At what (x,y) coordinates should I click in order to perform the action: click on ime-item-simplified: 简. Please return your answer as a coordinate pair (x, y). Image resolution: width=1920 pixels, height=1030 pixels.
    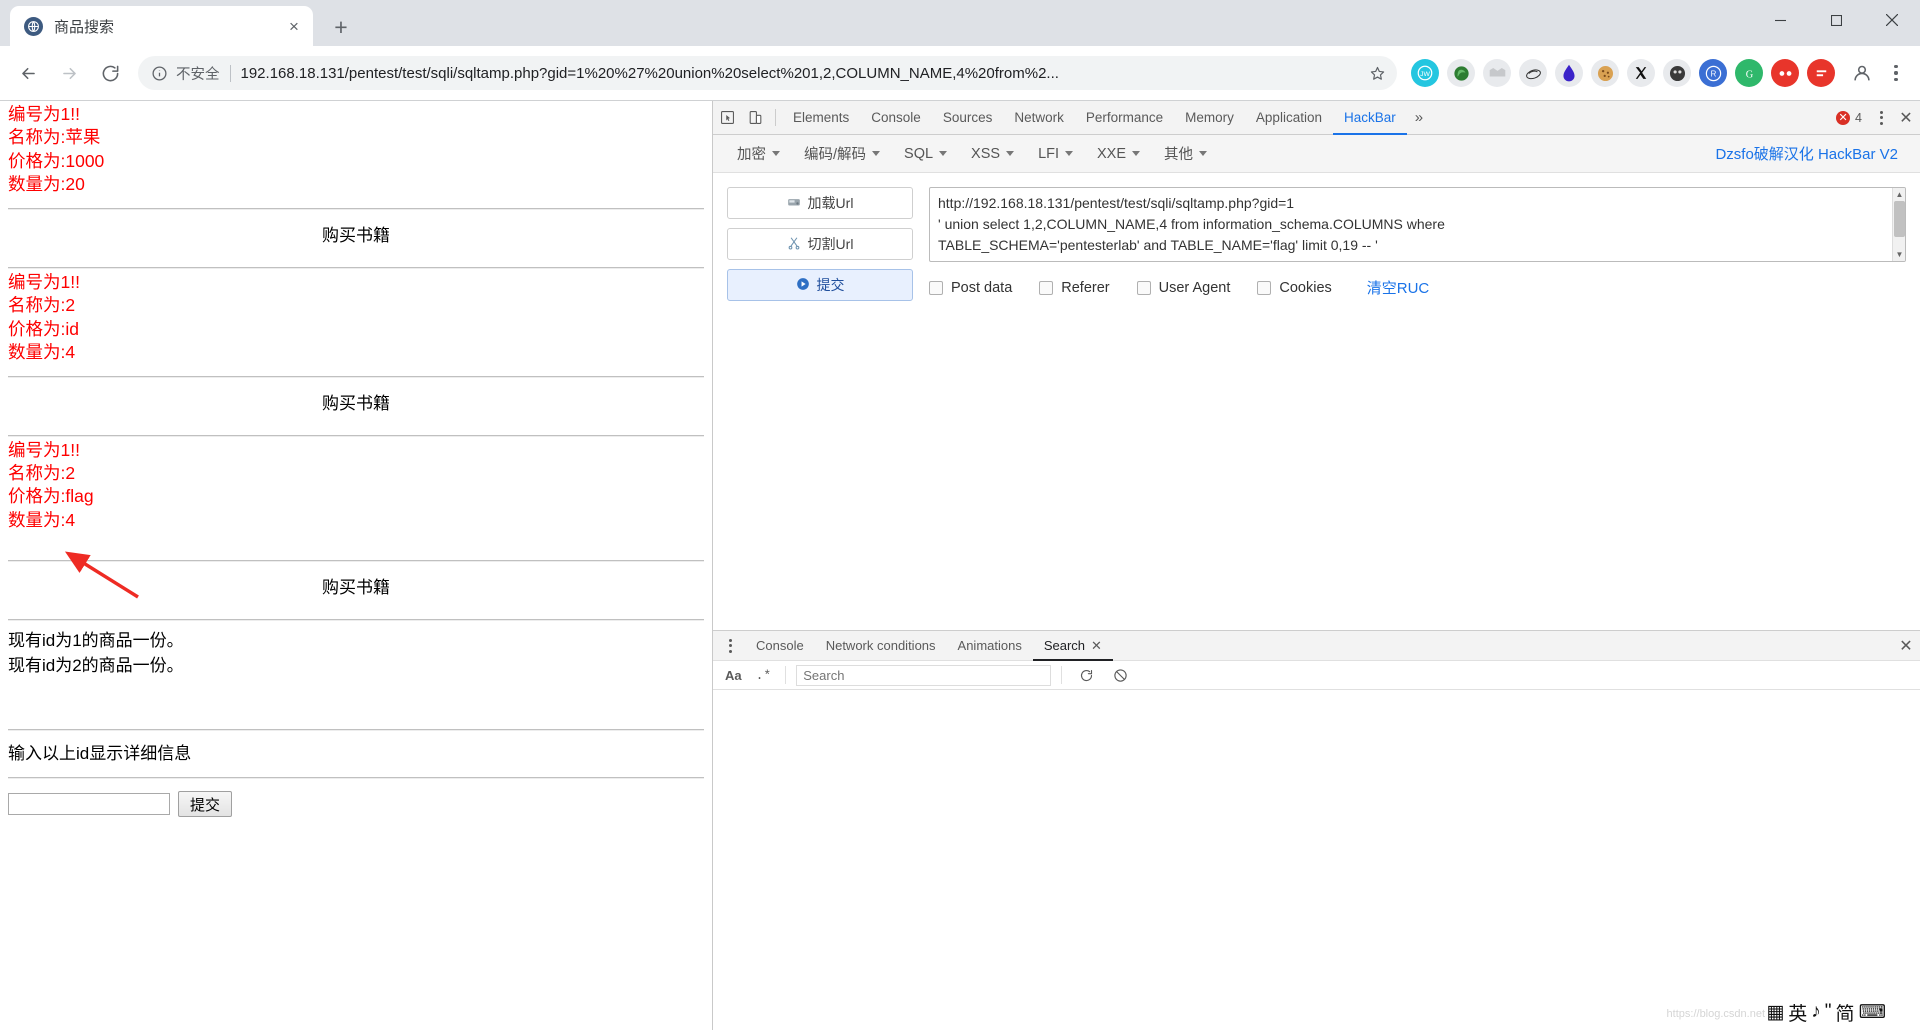
    Looking at the image, I should click on (1845, 1012).